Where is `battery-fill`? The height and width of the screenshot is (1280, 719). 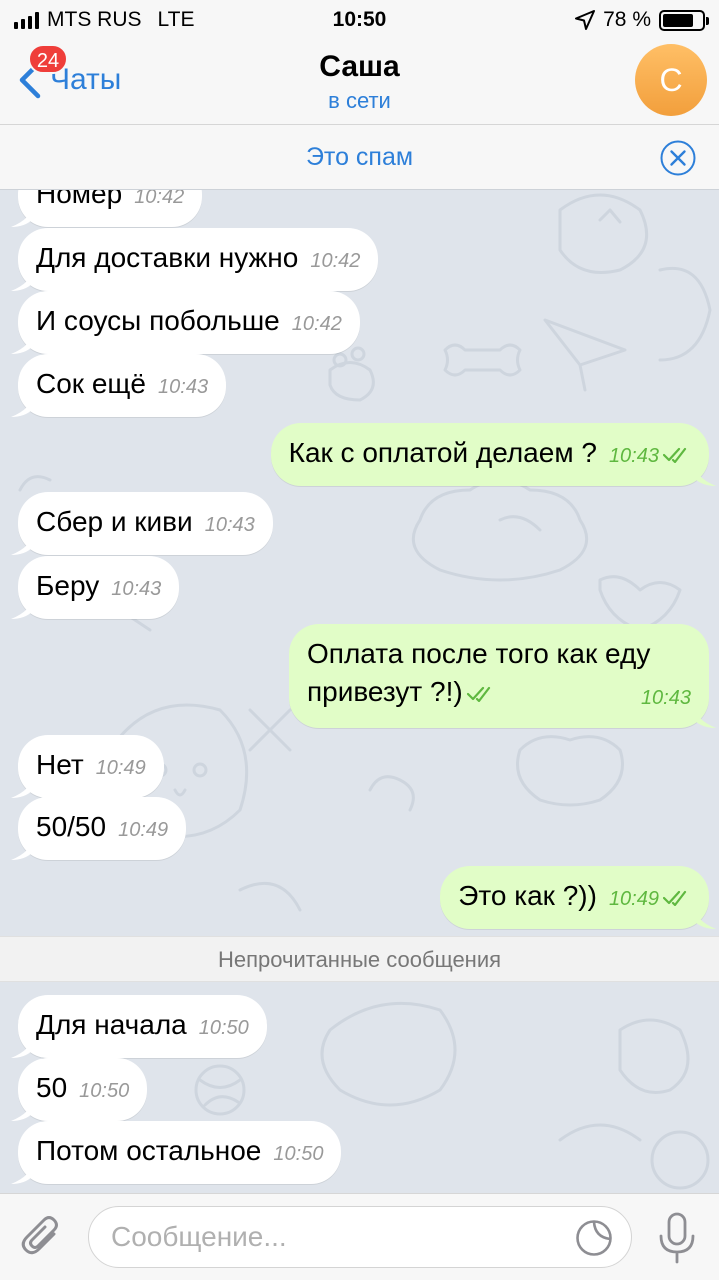 battery-fill is located at coordinates (678, 20).